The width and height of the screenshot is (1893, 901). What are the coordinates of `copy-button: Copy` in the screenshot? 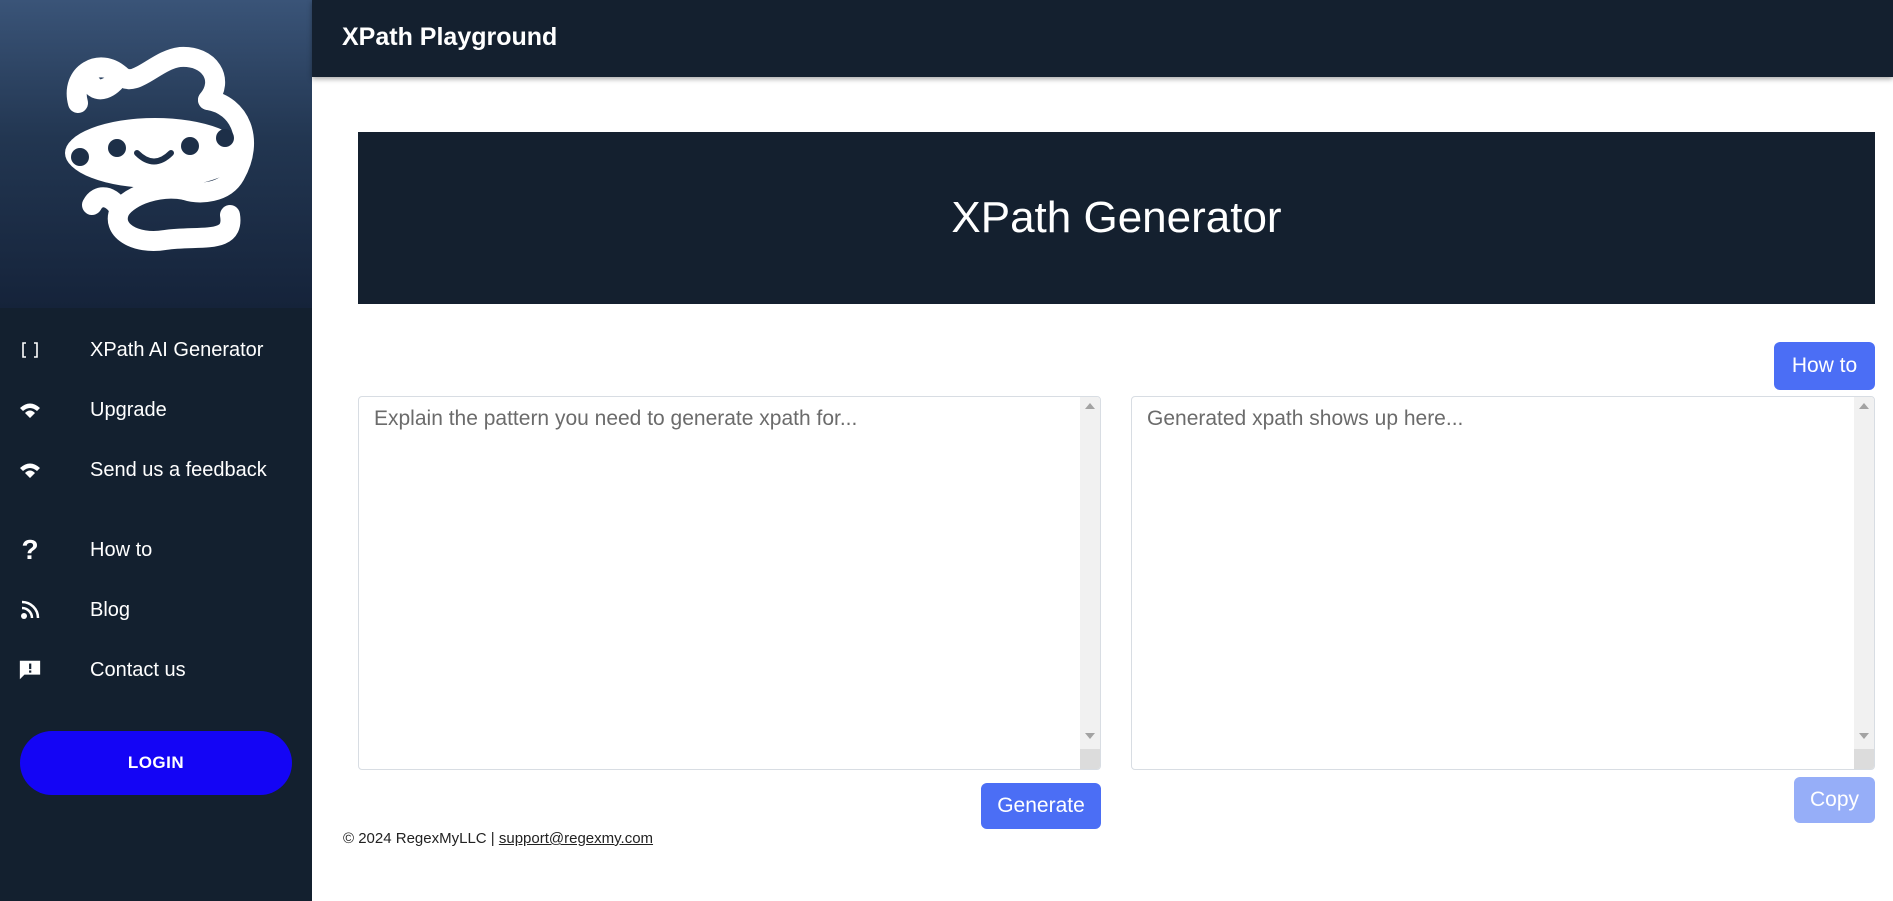 It's located at (1834, 800).